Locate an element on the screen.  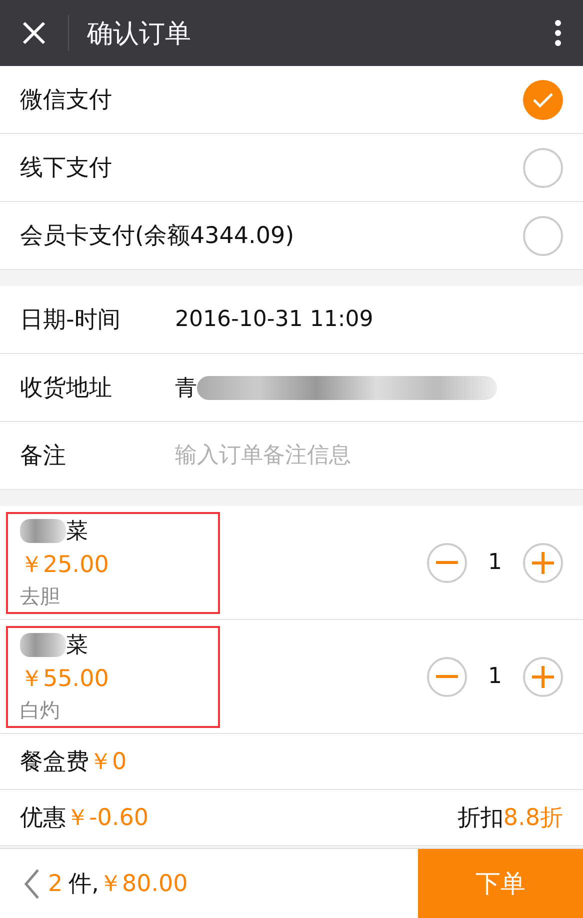
address-value: 青 is located at coordinates (186, 388).